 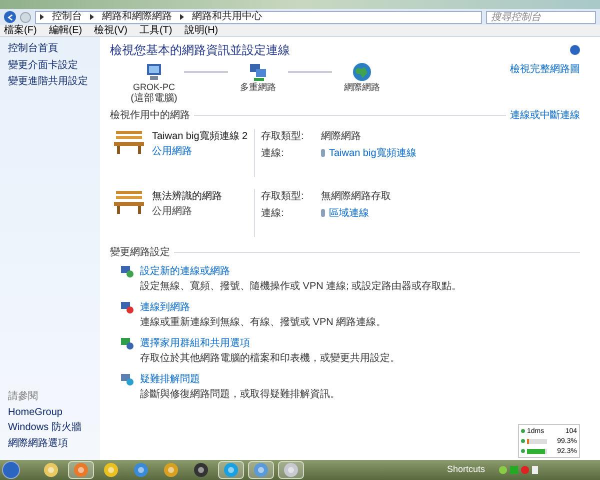 I want to click on section-heading: 變更網路設定, so click(x=140, y=253).